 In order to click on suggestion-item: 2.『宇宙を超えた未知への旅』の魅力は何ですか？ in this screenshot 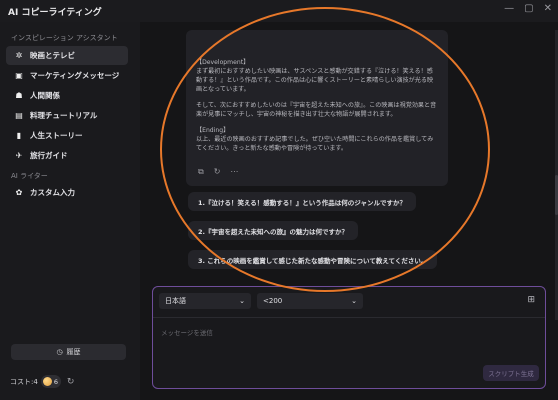, I will do `click(273, 230)`.